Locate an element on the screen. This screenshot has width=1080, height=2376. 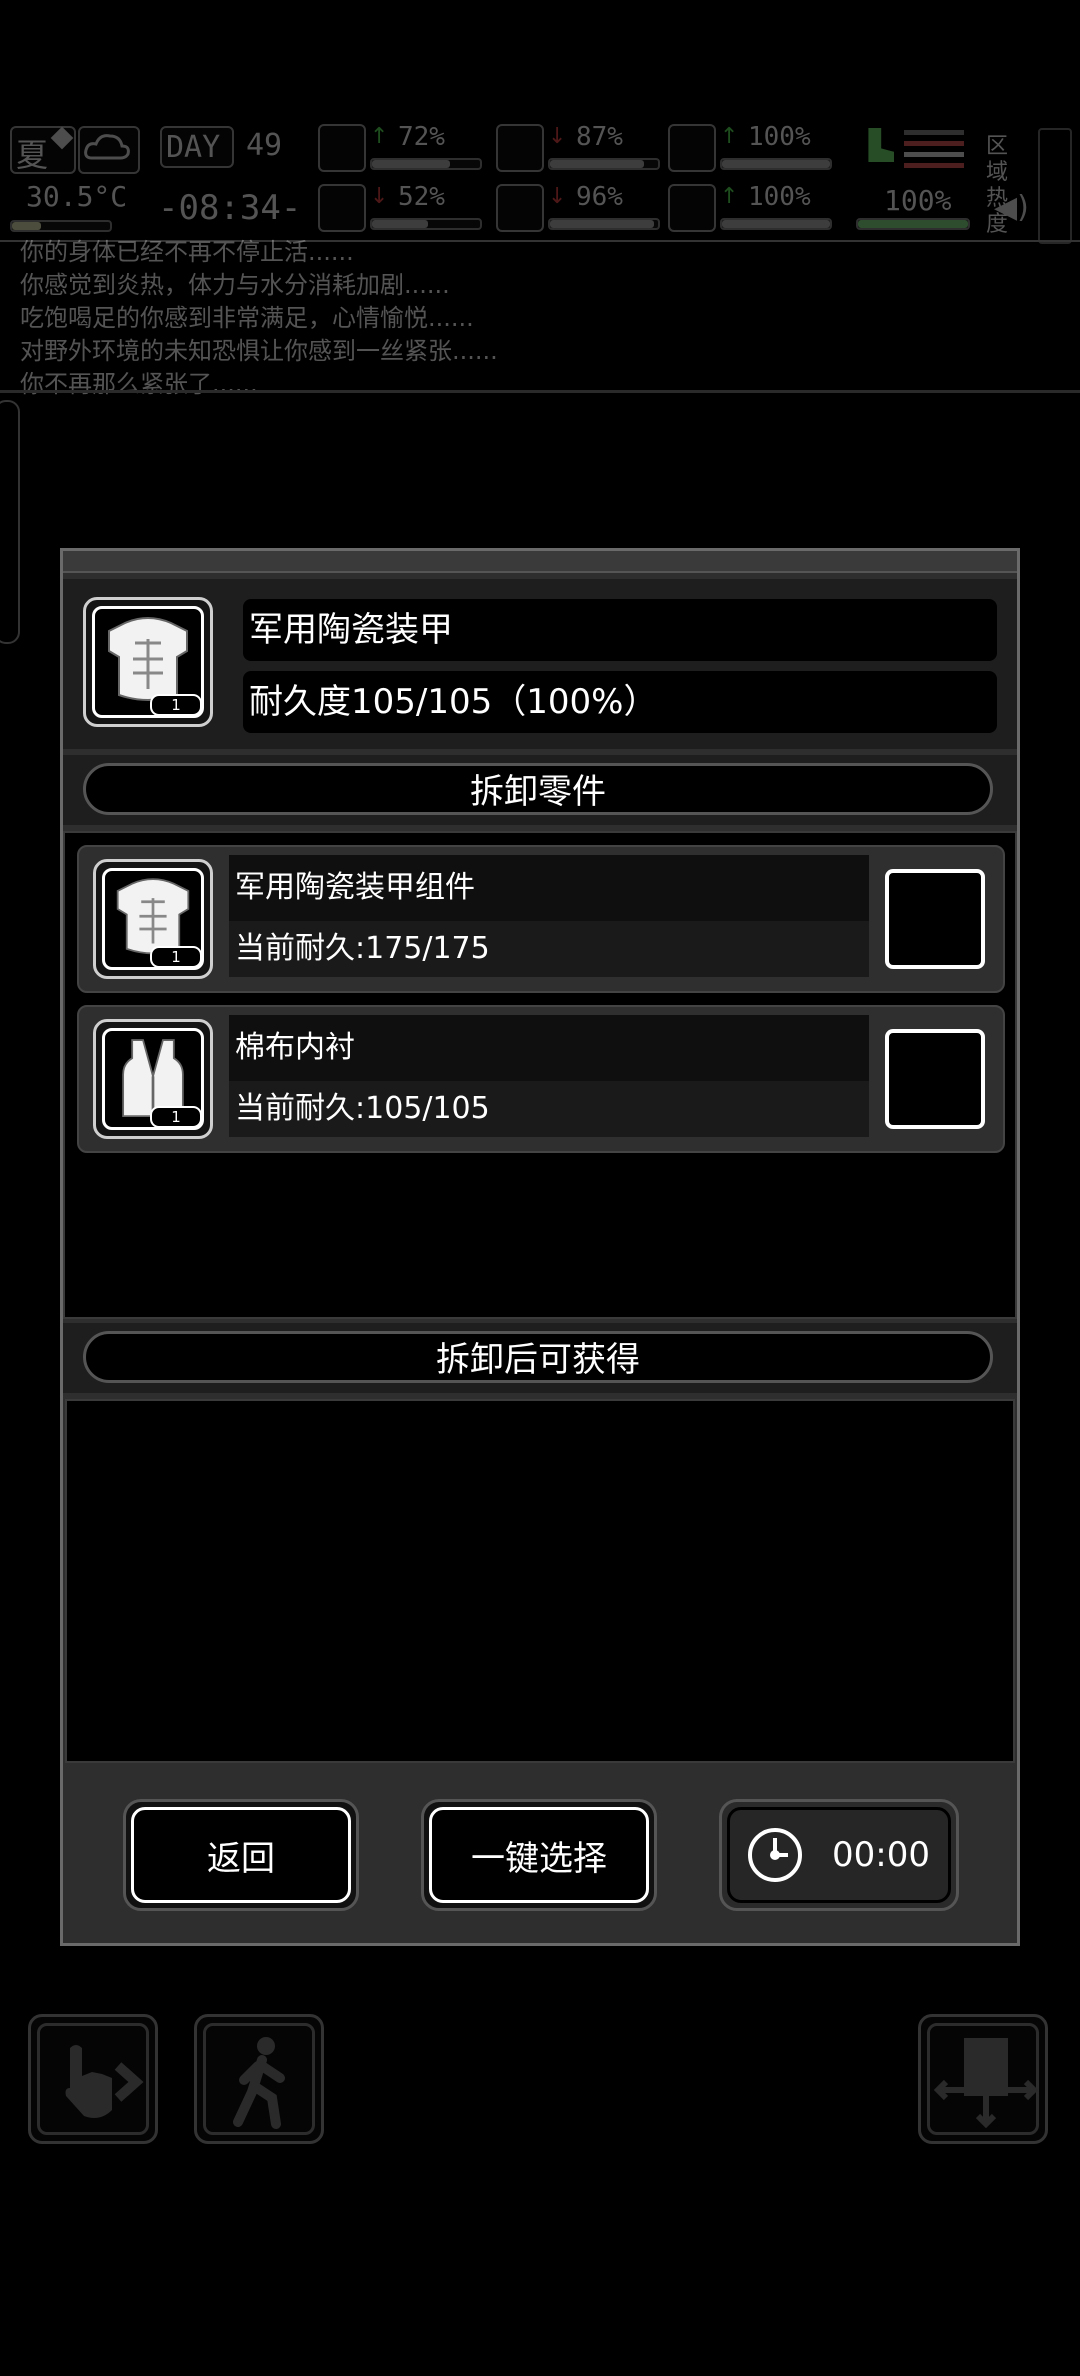
side-scroll is located at coordinates (1055, 186).